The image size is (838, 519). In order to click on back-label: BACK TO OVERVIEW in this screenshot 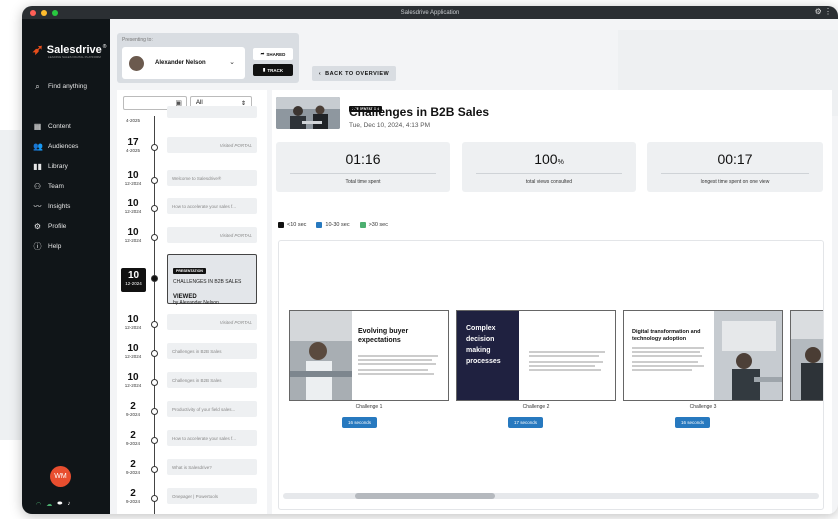, I will do `click(357, 73)`.